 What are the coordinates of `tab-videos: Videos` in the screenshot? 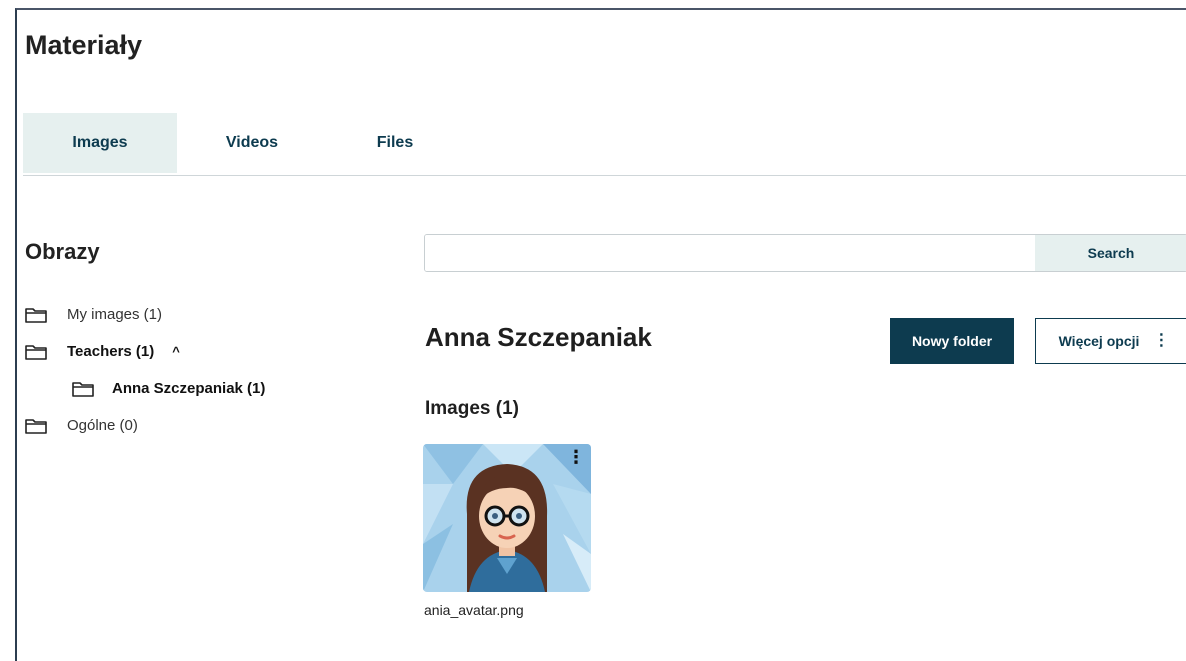 It's located at (252, 143).